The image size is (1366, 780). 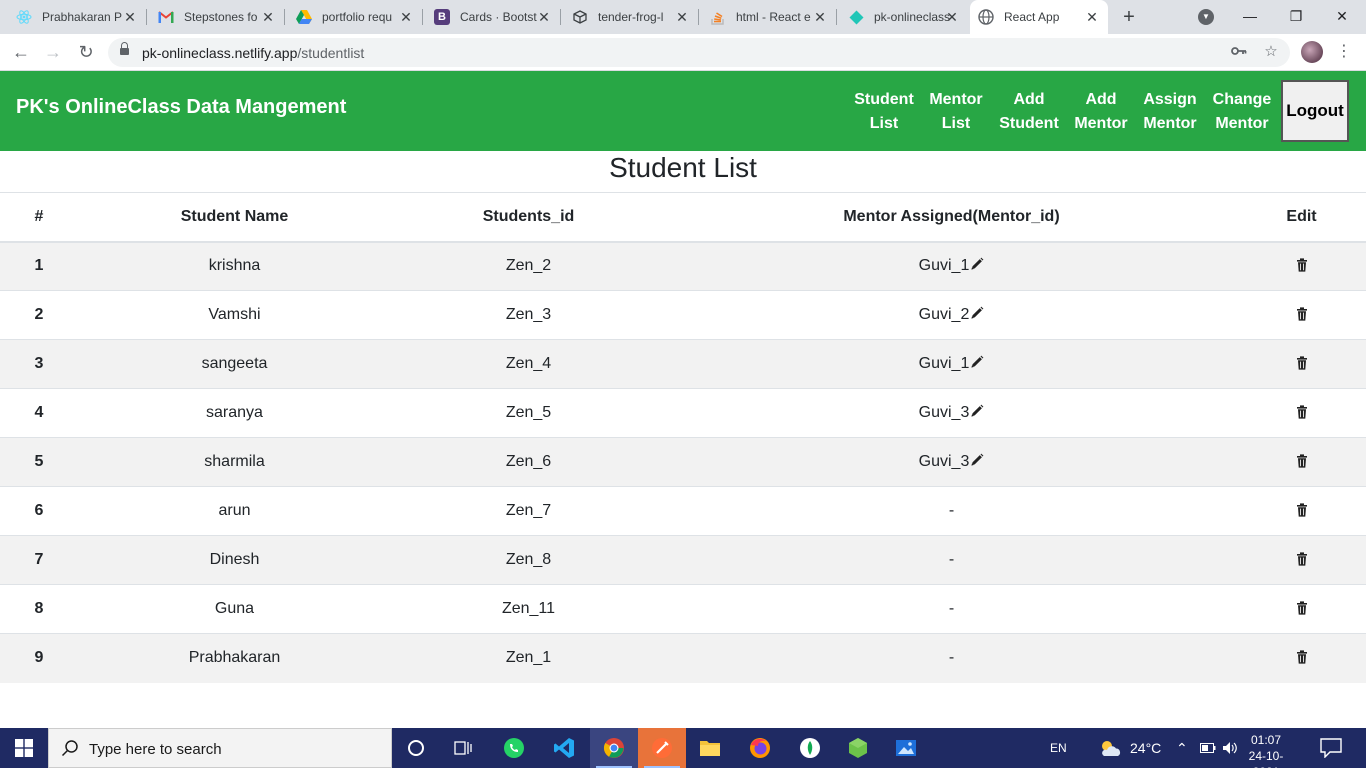 I want to click on volume-icon, so click(x=1230, y=748).